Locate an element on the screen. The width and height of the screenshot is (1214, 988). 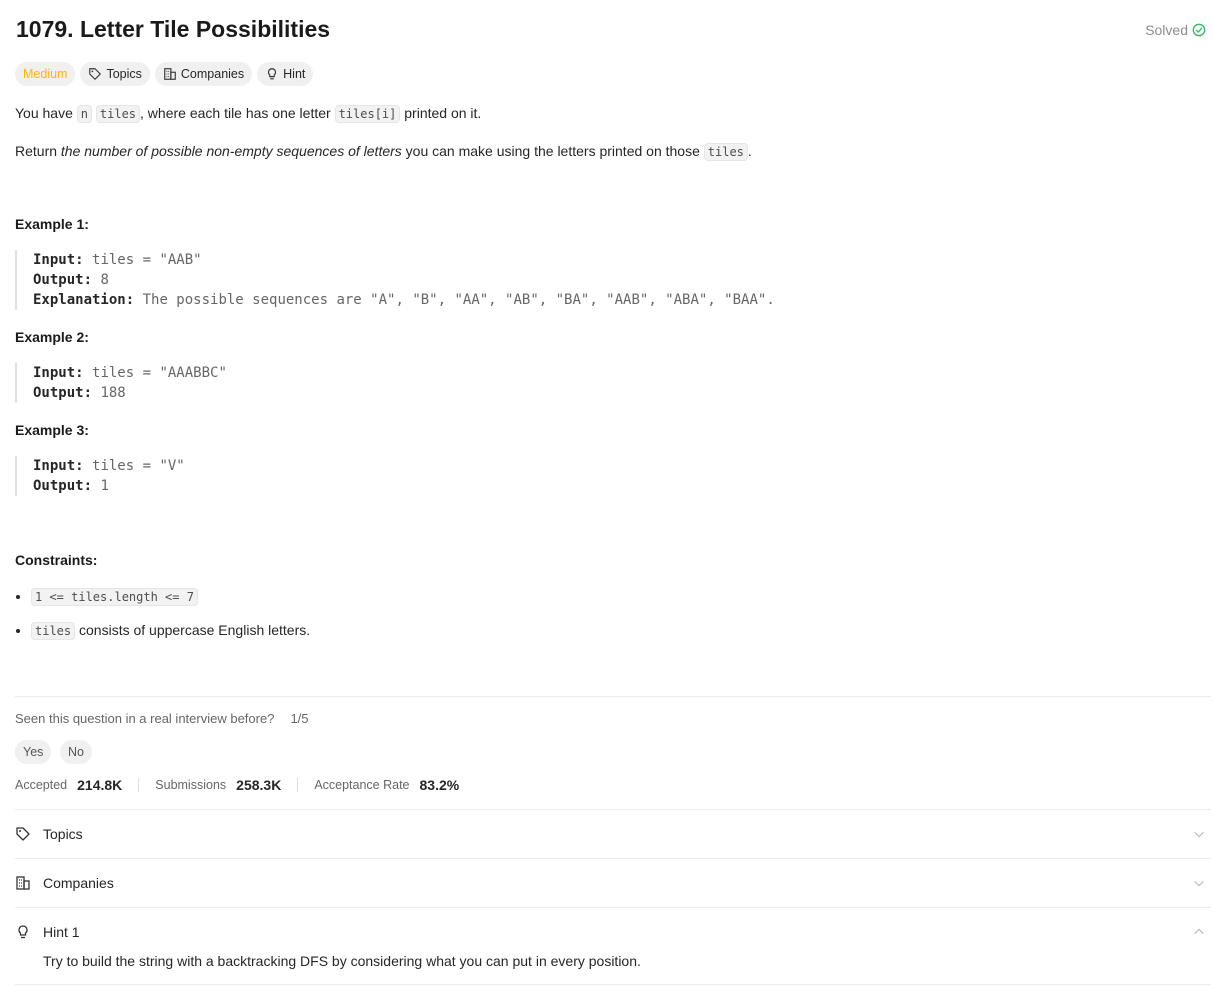
hint-1-accordion: Hint 1 is located at coordinates (610, 932).